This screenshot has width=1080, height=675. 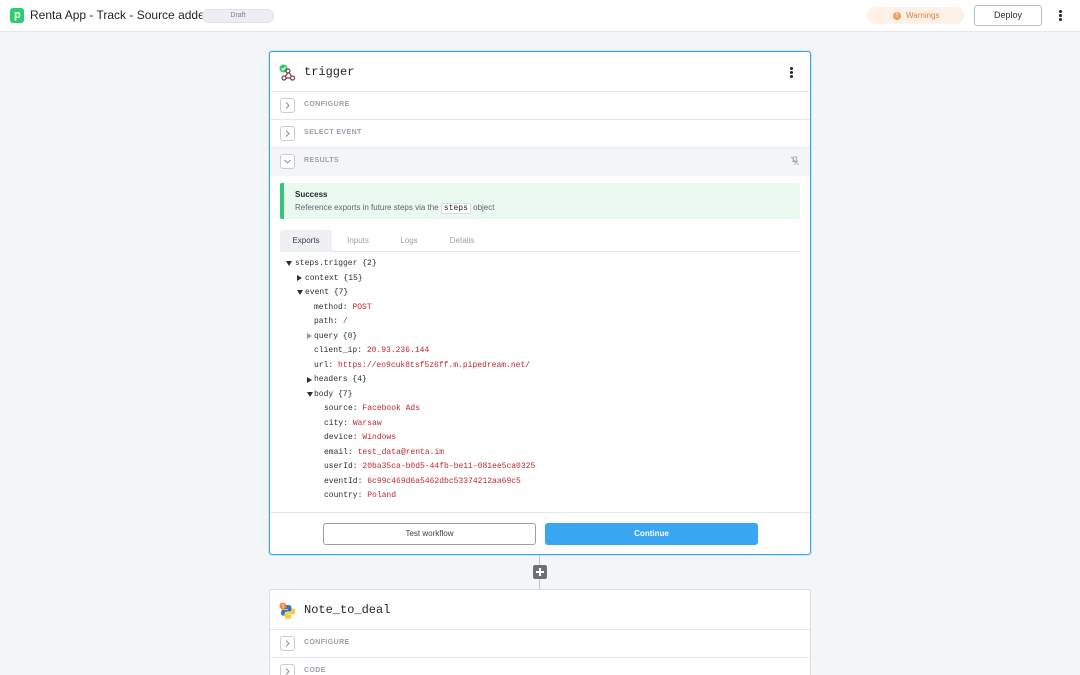 I want to click on message-text: object, so click(x=484, y=207).